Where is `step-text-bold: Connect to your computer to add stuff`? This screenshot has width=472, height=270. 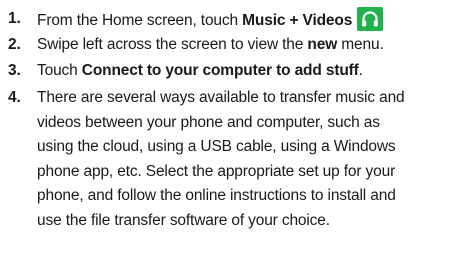 step-text-bold: Connect to your computer to add stuff is located at coordinates (220, 70).